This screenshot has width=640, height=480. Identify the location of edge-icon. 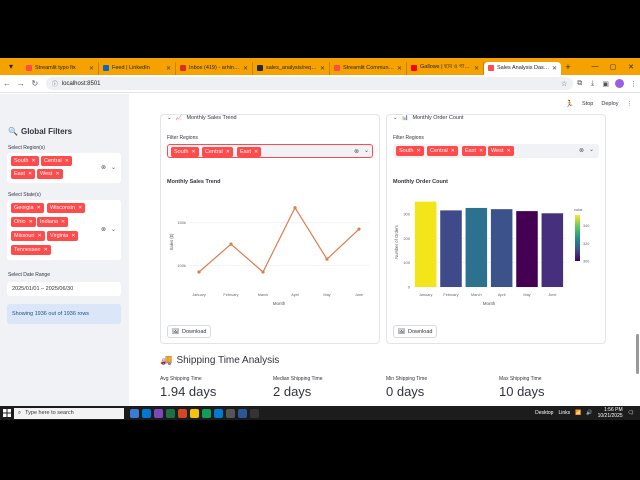
(146, 413).